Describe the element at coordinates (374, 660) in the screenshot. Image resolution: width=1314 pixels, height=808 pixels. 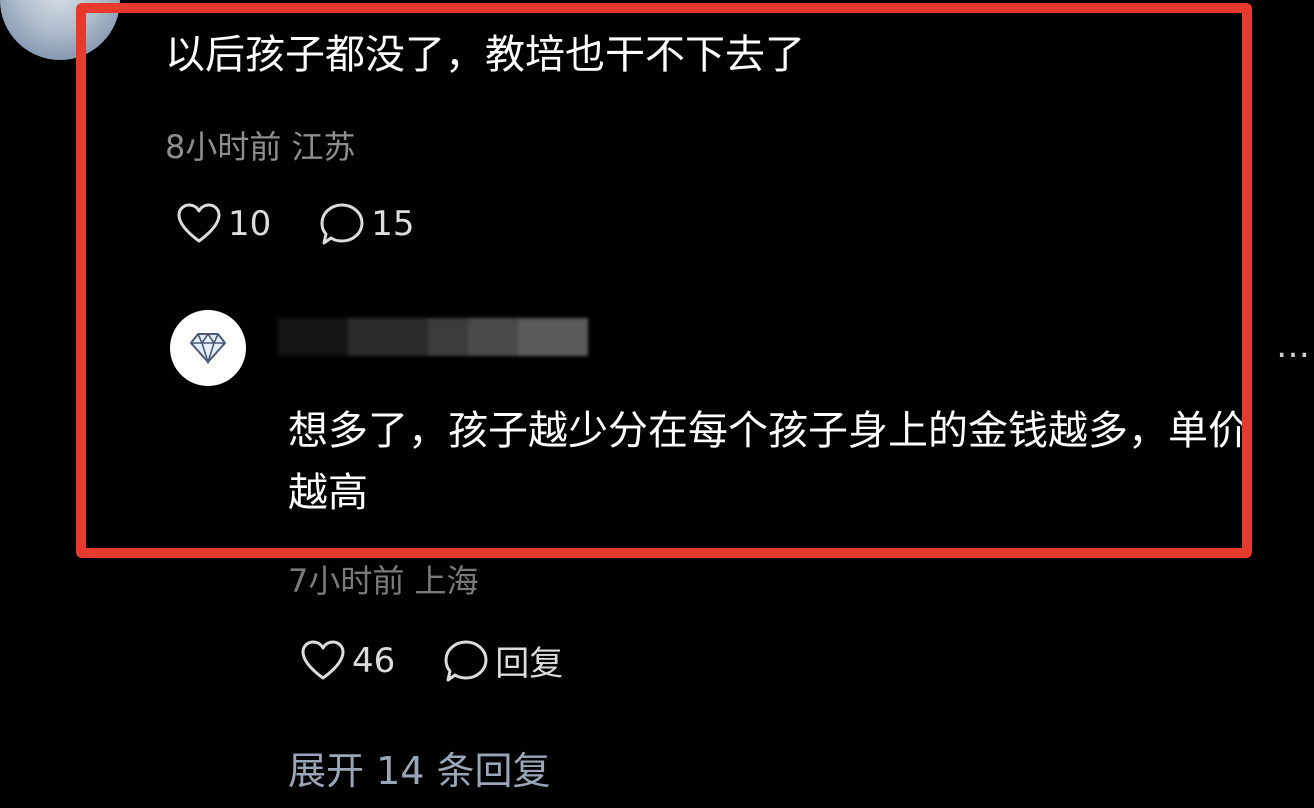
I see `reply-like-count: 46` at that location.